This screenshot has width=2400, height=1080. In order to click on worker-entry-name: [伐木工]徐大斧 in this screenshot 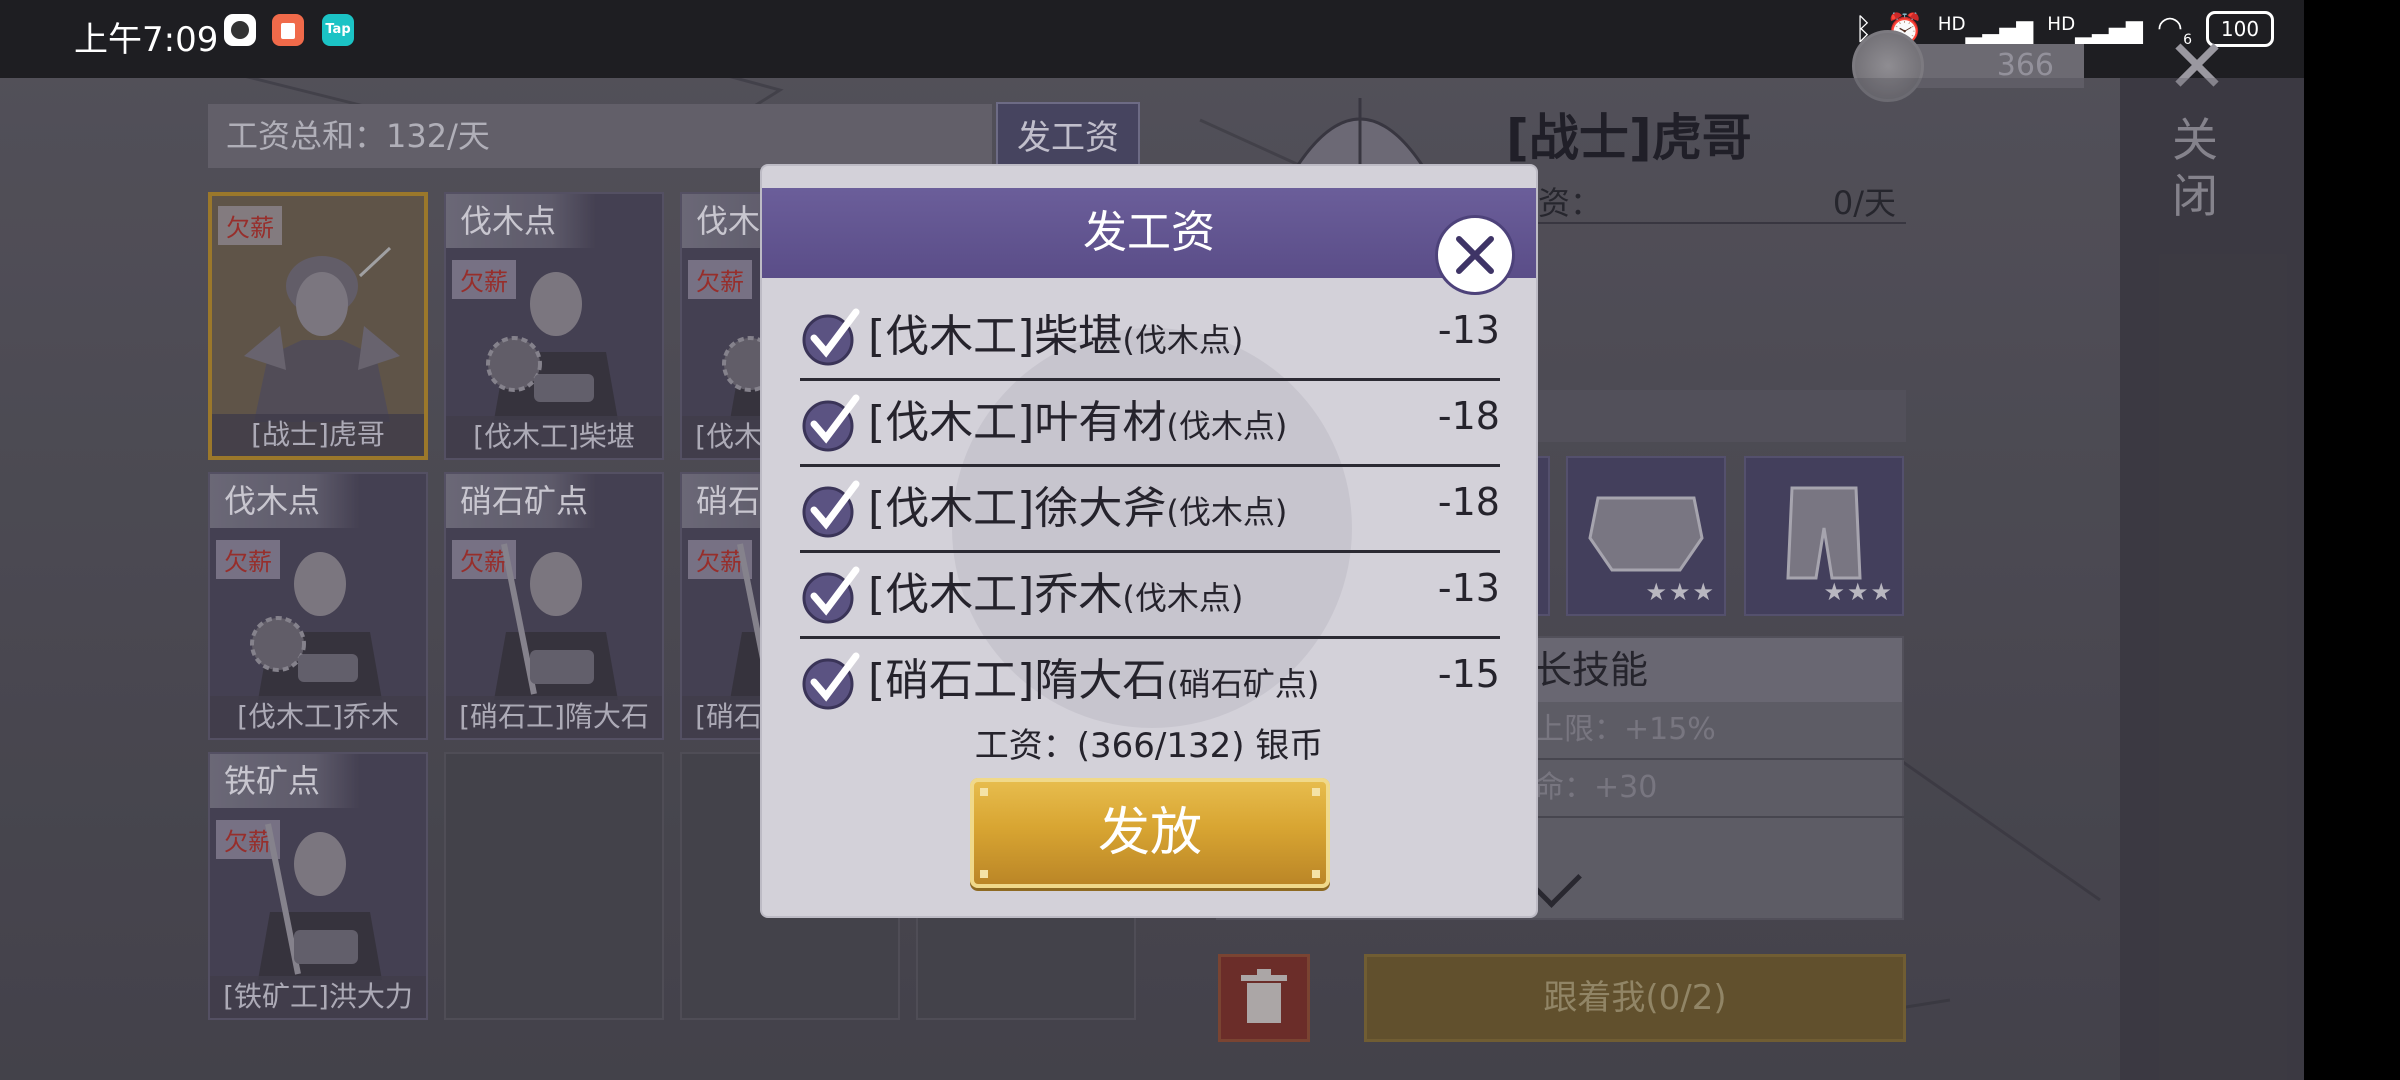, I will do `click(1017, 508)`.